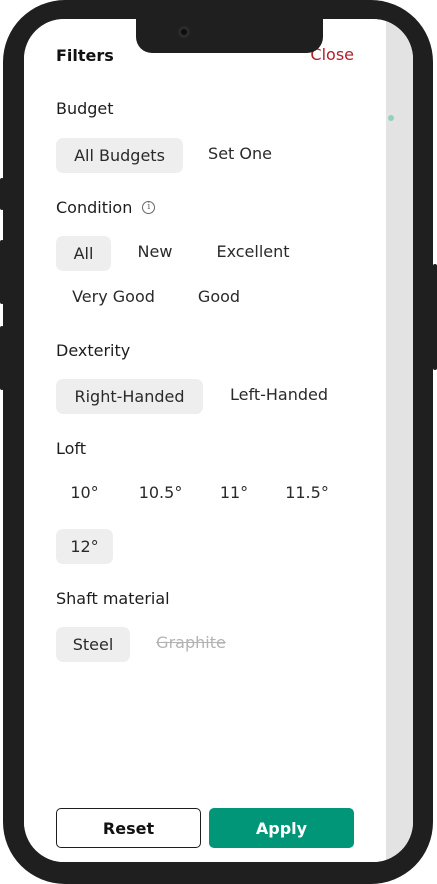 The image size is (437, 884). Describe the element at coordinates (2, 358) in the screenshot. I see `side-button-volume-down` at that location.